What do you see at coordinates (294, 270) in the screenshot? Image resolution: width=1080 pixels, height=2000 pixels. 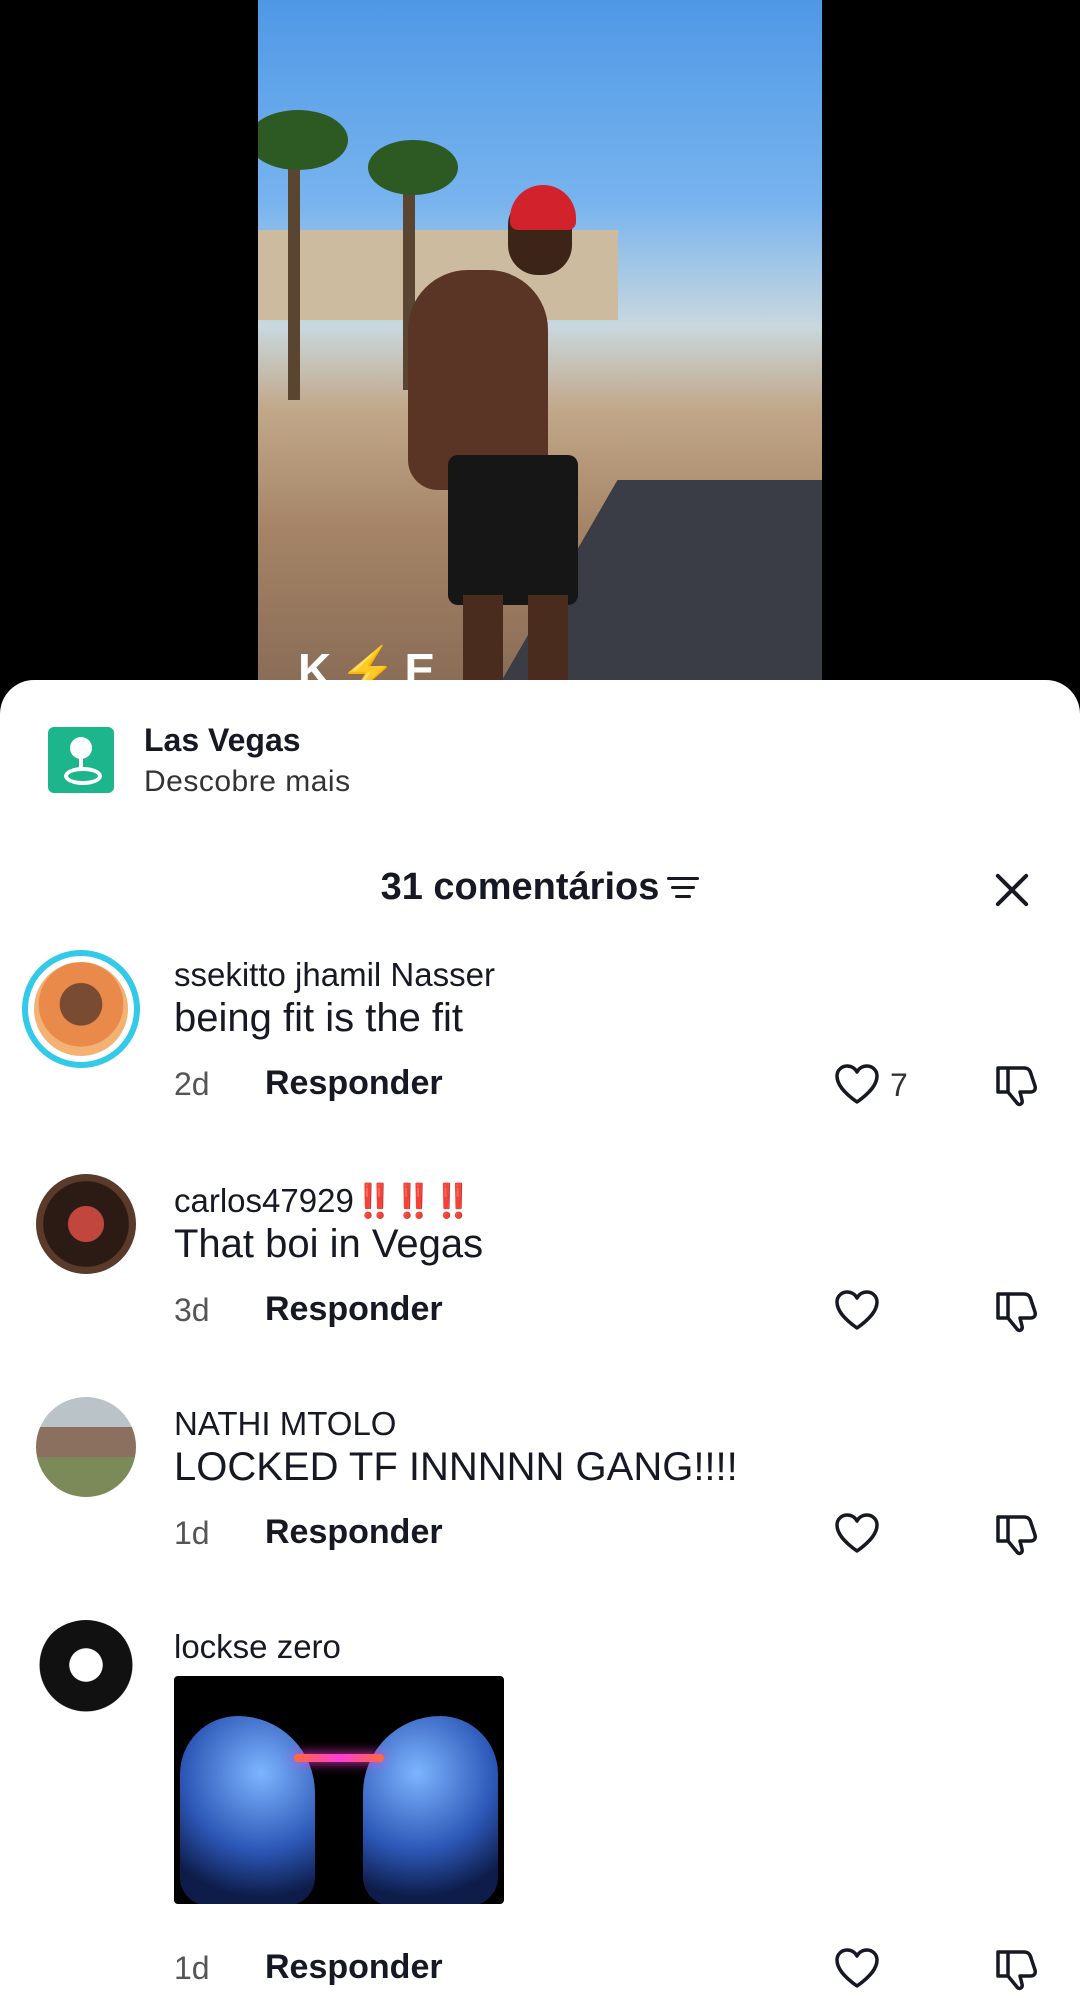 I see `palm-tree` at bounding box center [294, 270].